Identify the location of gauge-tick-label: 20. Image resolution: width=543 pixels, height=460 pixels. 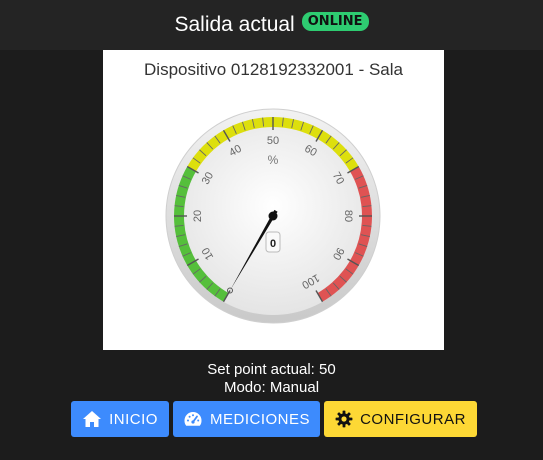
(198, 216).